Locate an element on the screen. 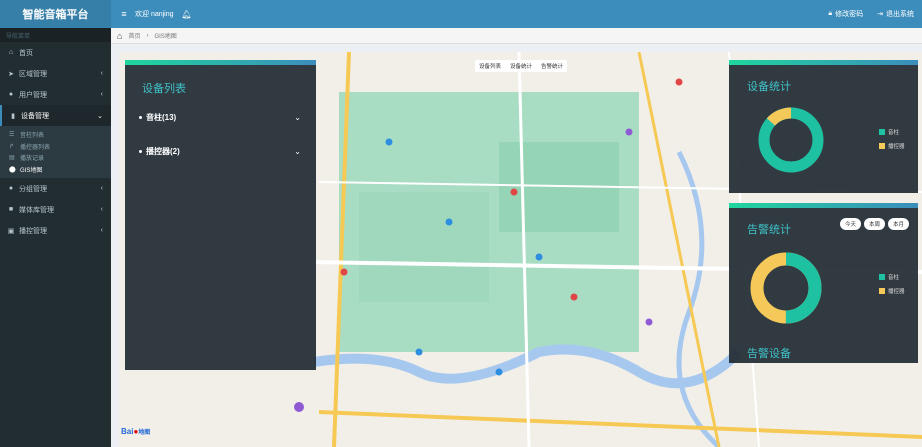  nav-header: 导航菜单 is located at coordinates (55, 35).